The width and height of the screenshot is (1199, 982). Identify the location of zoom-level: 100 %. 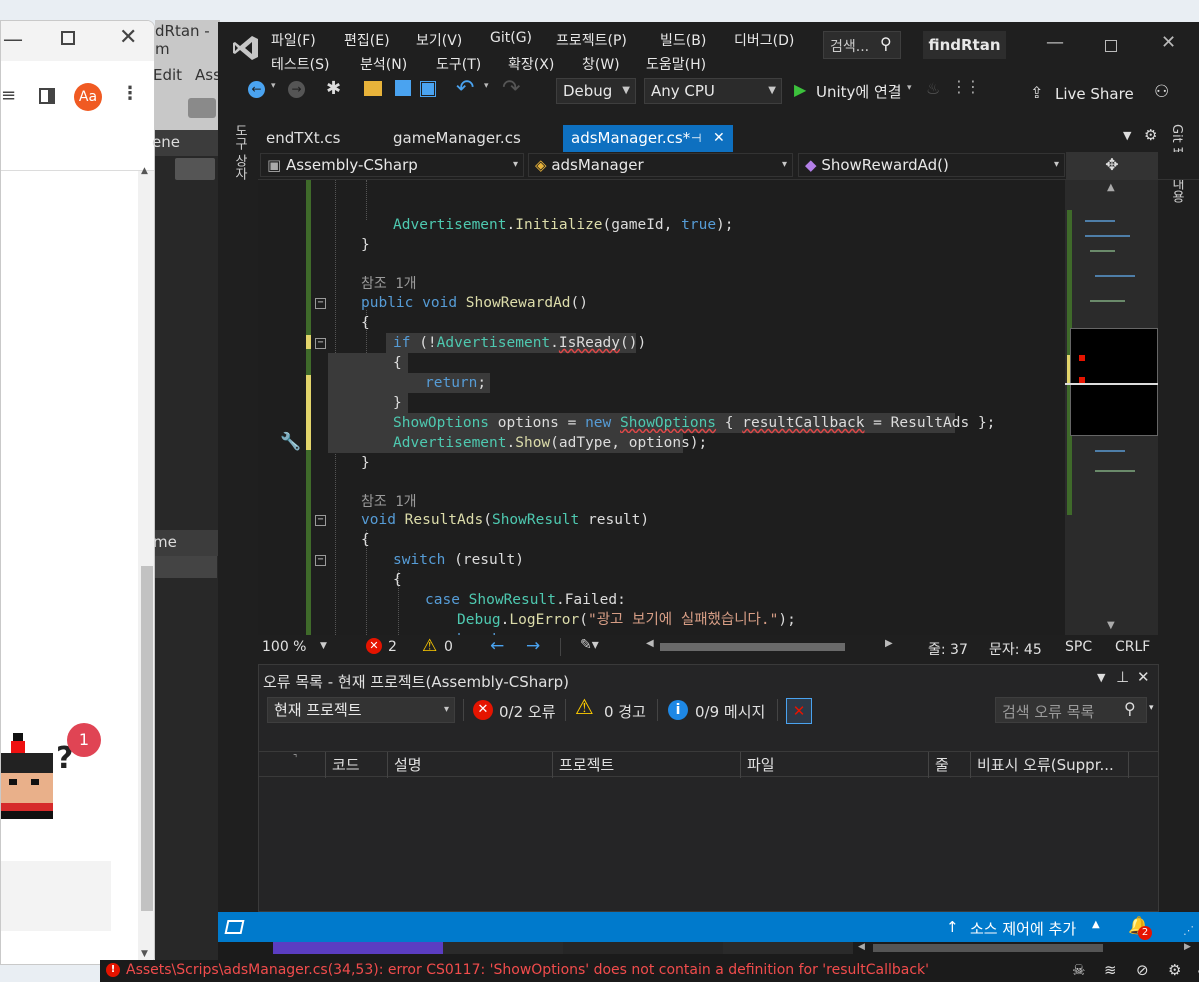
(284, 647).